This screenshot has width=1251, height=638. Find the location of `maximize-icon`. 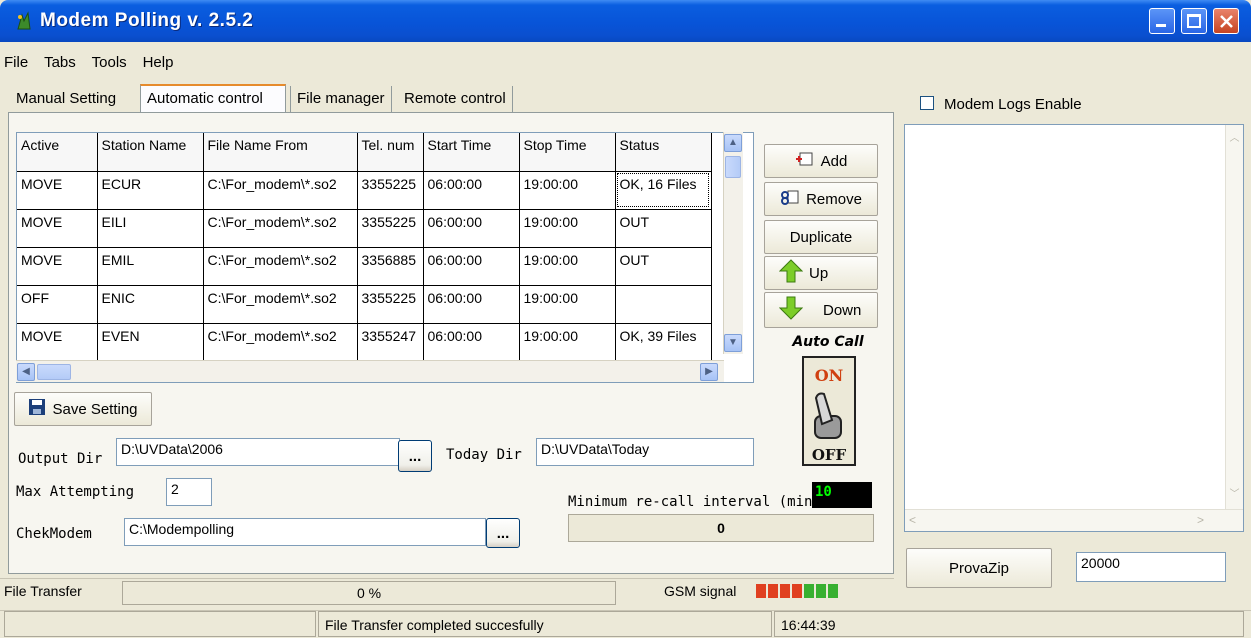

maximize-icon is located at coordinates (1194, 21).